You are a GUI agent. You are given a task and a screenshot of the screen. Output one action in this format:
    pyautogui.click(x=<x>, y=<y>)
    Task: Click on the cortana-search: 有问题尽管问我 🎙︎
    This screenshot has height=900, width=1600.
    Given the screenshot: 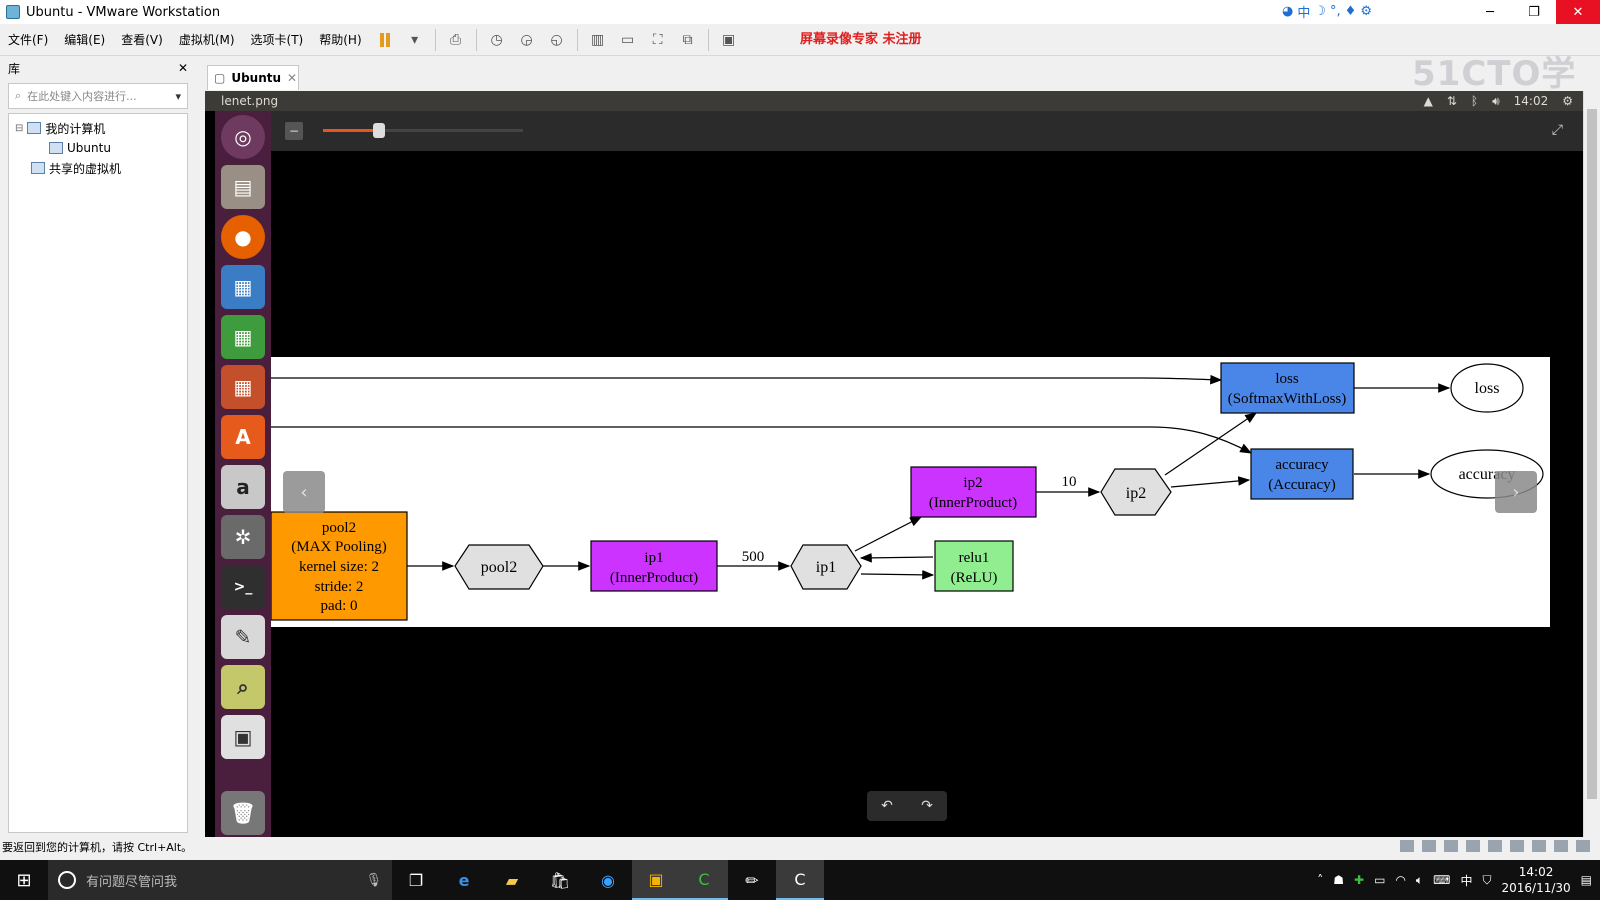 What is the action you would take?
    pyautogui.click(x=220, y=880)
    